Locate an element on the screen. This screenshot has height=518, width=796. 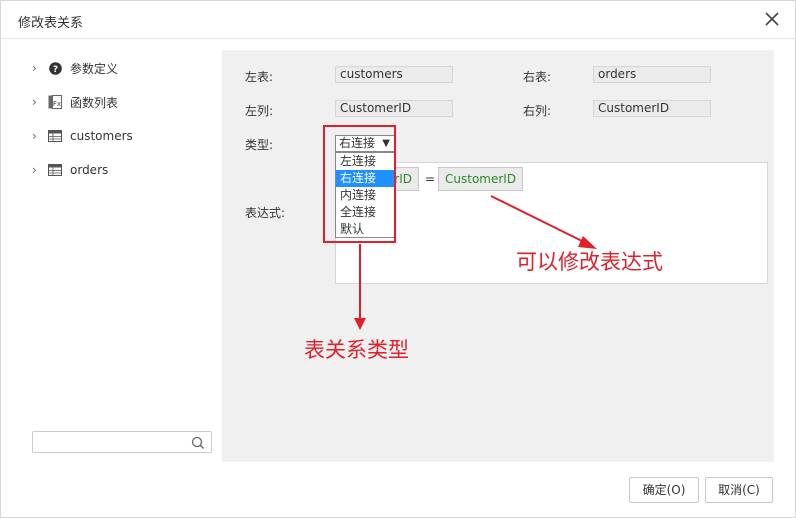
left-column-field: CustomerID is located at coordinates (394, 108).